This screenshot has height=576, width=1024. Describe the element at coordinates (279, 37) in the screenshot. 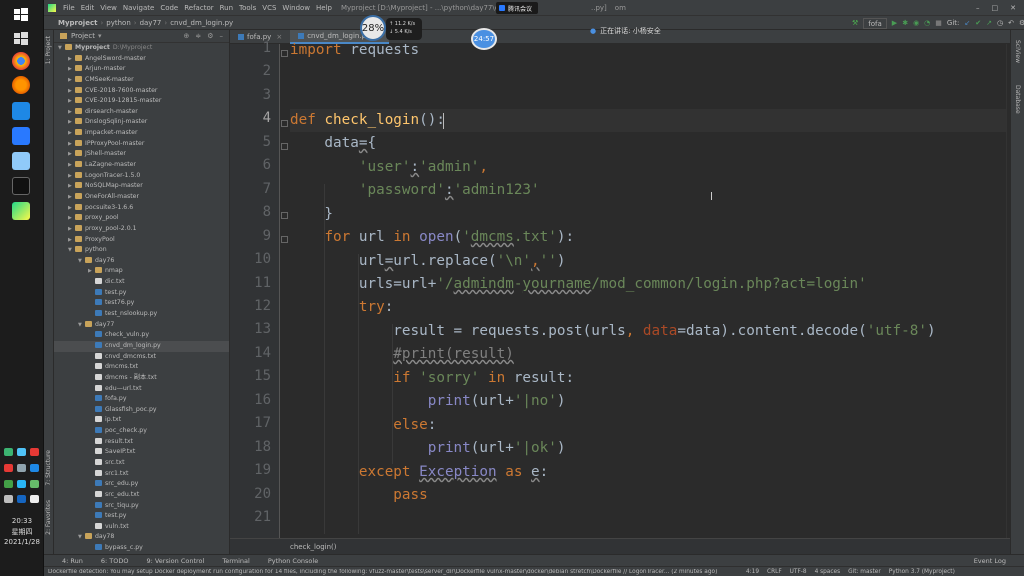

I see `tab-close-icon: ×` at that location.